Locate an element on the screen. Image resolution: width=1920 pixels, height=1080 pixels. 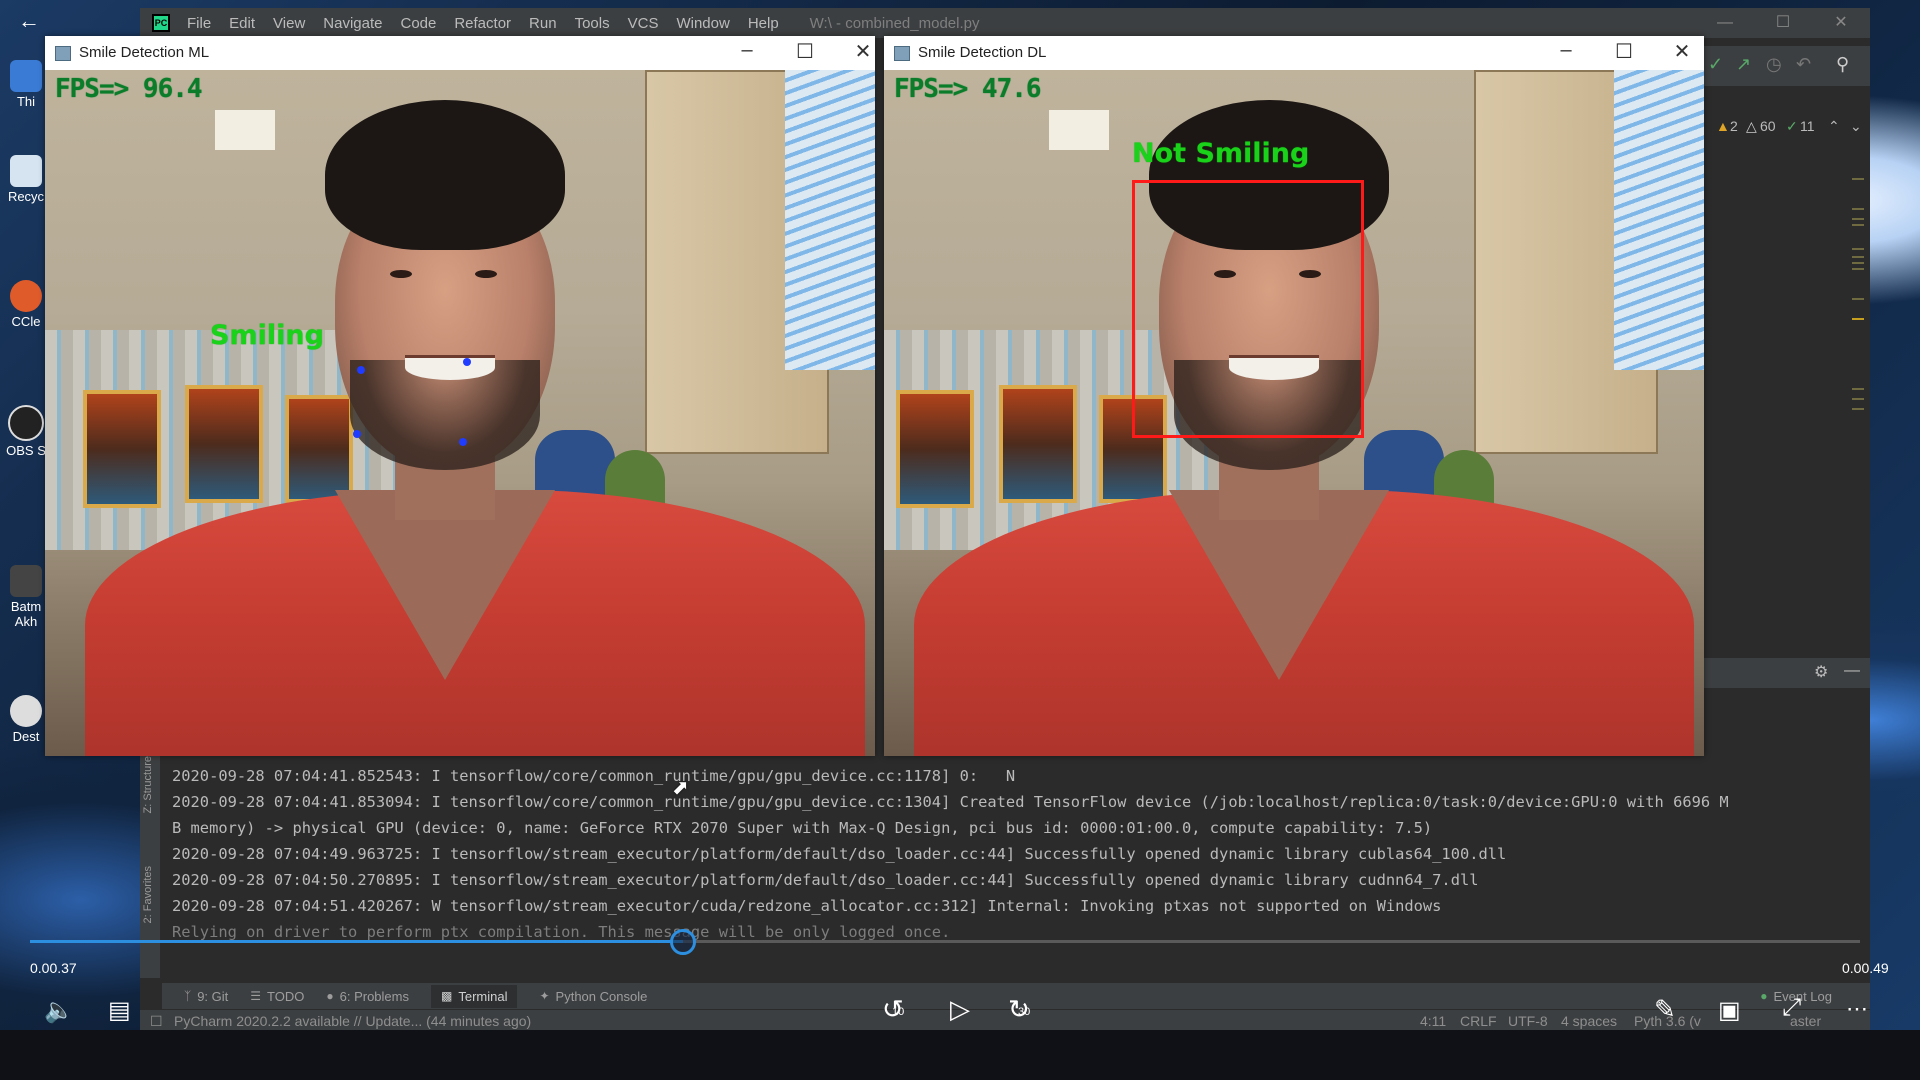
menu-edit: Edit is located at coordinates (242, 23).